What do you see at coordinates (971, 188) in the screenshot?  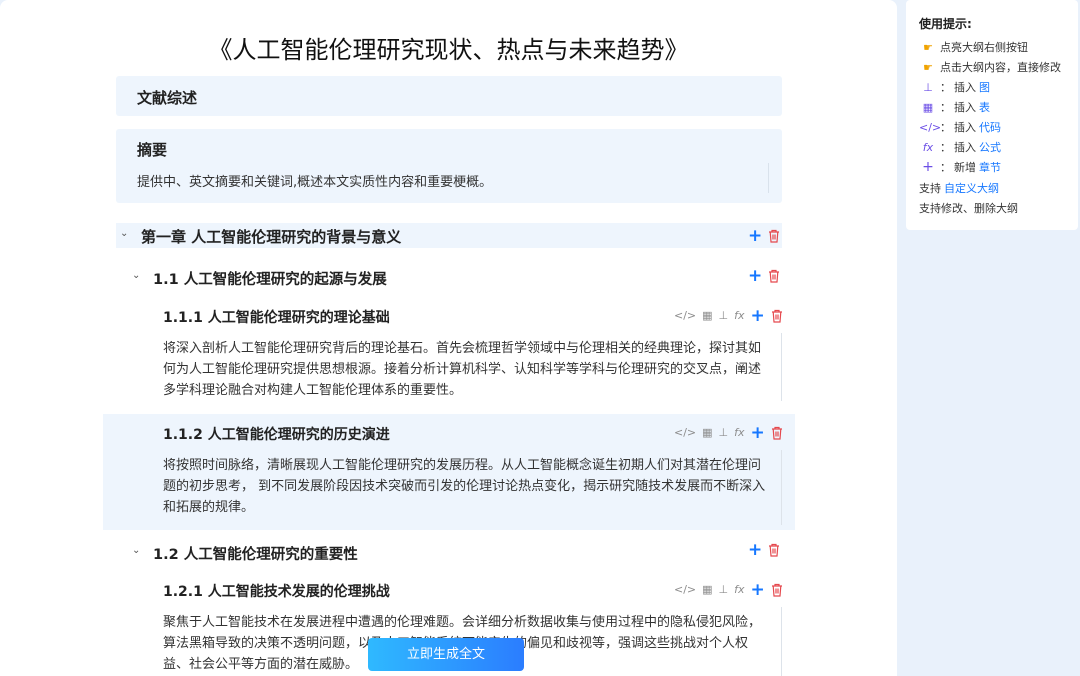 I see `custom-outline-link: 自定义大纲` at bounding box center [971, 188].